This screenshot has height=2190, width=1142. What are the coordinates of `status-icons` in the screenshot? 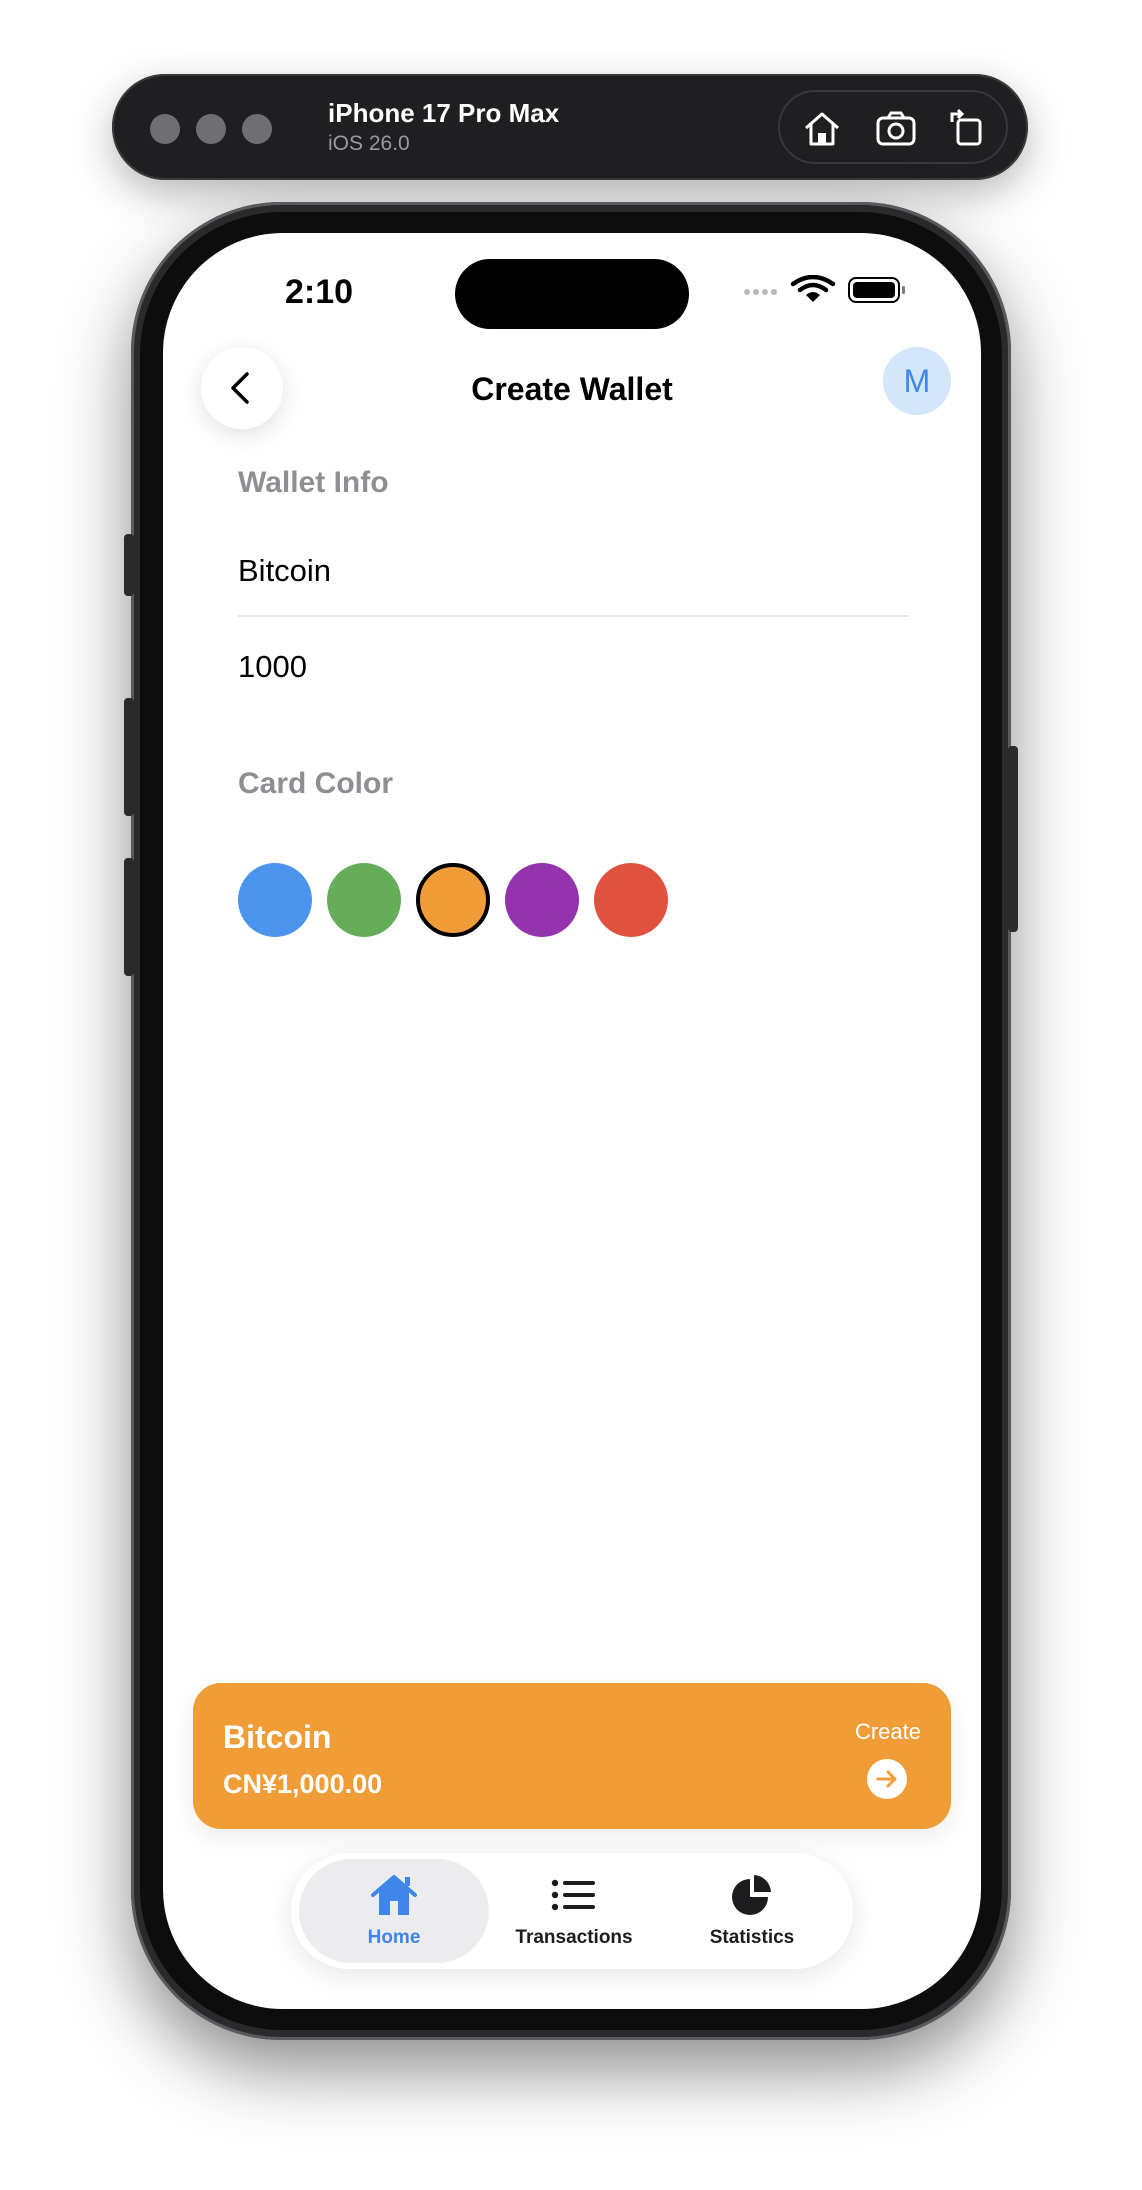 It's located at (824, 289).